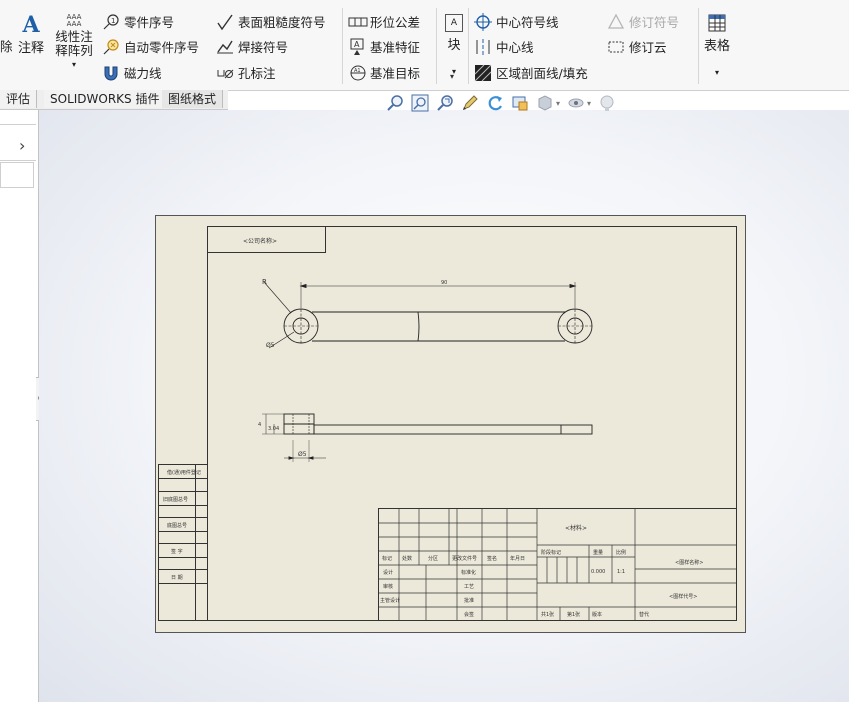  I want to click on centerline-button: 中心线, so click(504, 46).